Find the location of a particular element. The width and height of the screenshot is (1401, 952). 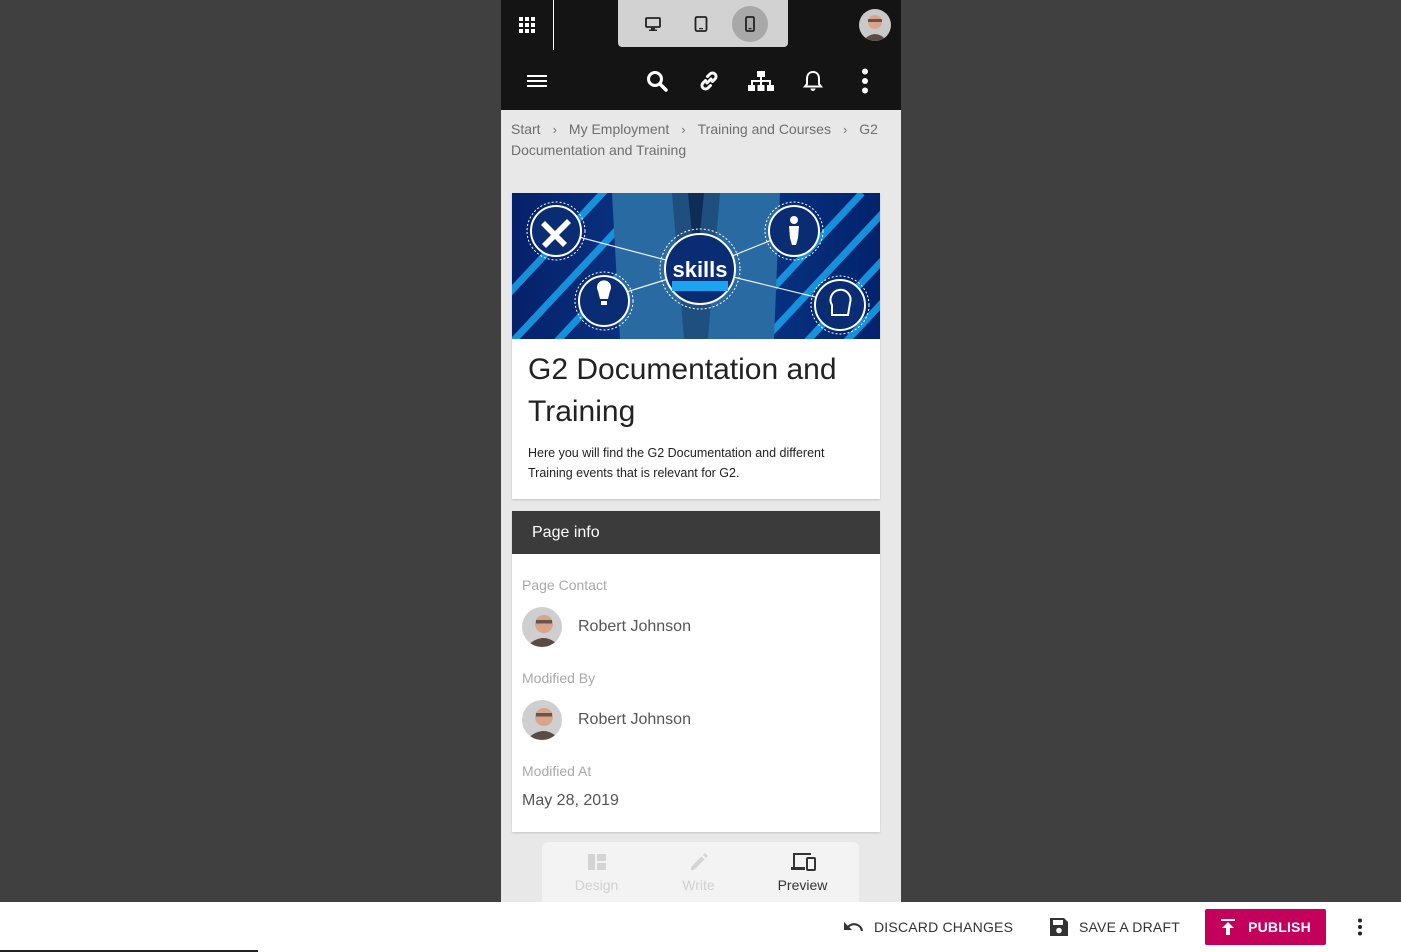

tab-design: Design is located at coordinates (596, 872).